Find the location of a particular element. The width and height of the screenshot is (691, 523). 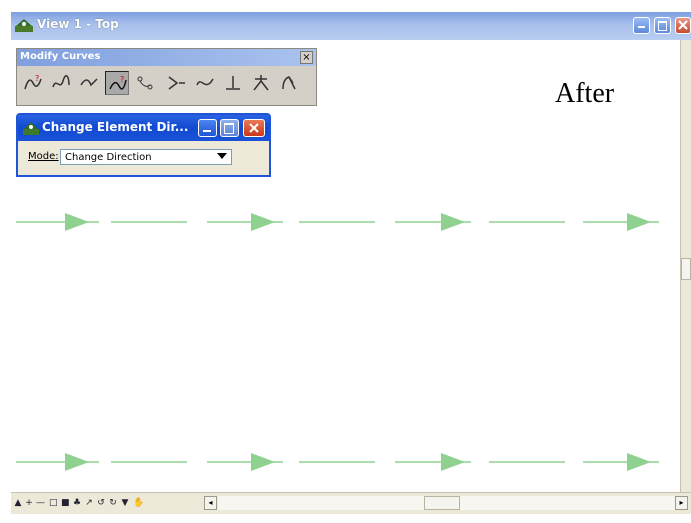

bisect-icon is located at coordinates (261, 83).